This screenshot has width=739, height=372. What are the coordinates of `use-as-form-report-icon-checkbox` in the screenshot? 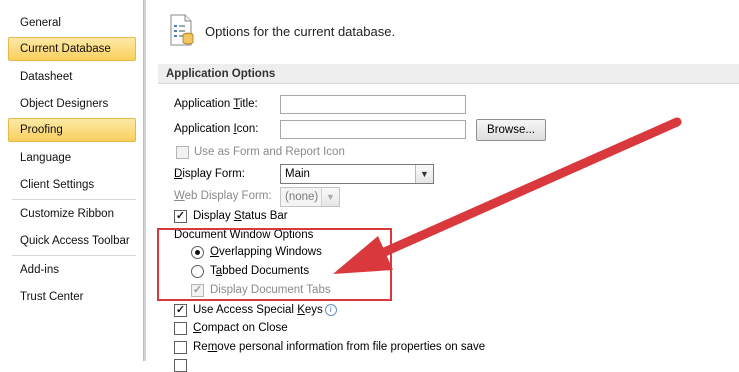 It's located at (182, 152).